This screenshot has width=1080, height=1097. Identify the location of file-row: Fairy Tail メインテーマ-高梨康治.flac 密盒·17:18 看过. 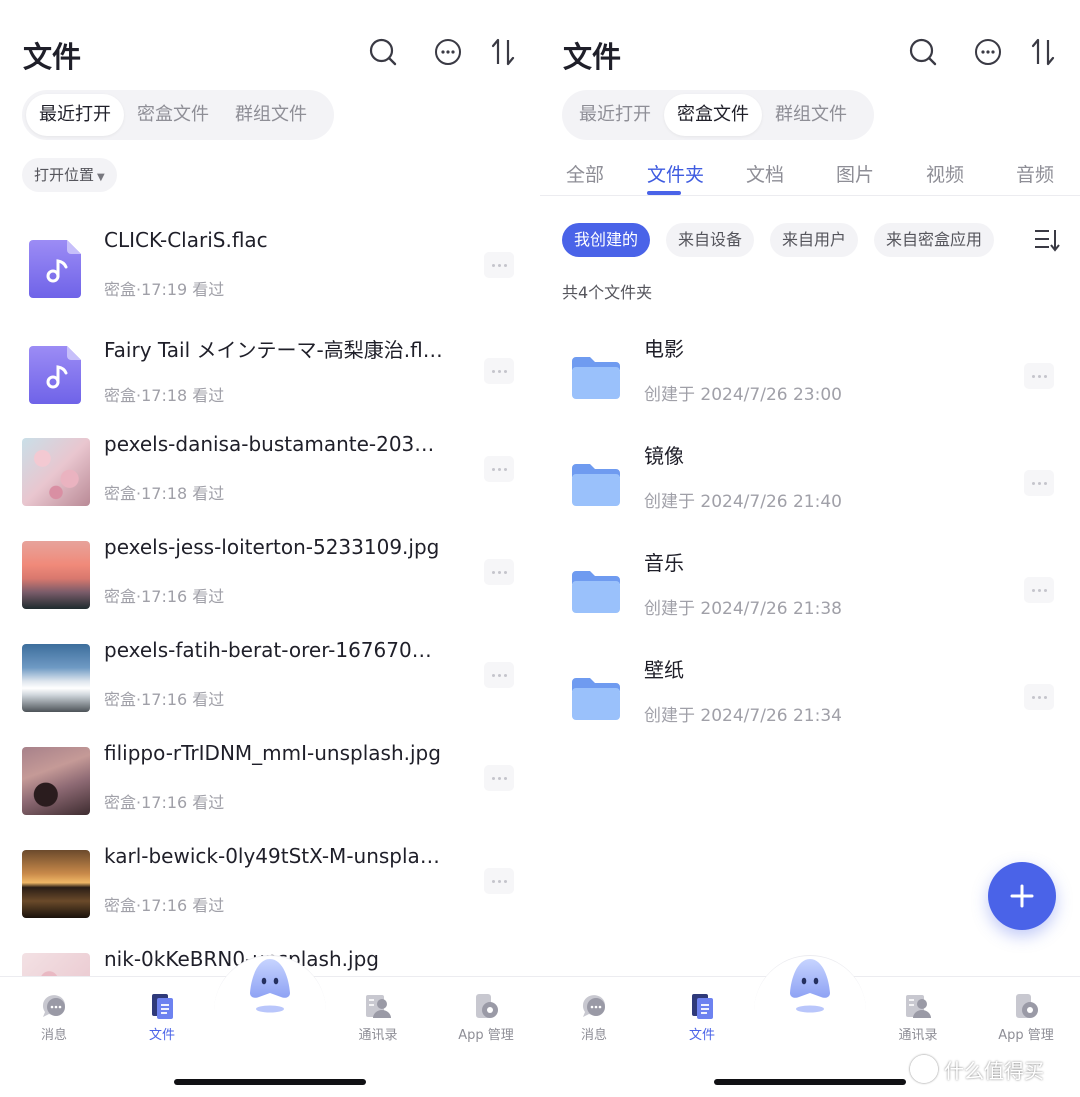
(270, 380).